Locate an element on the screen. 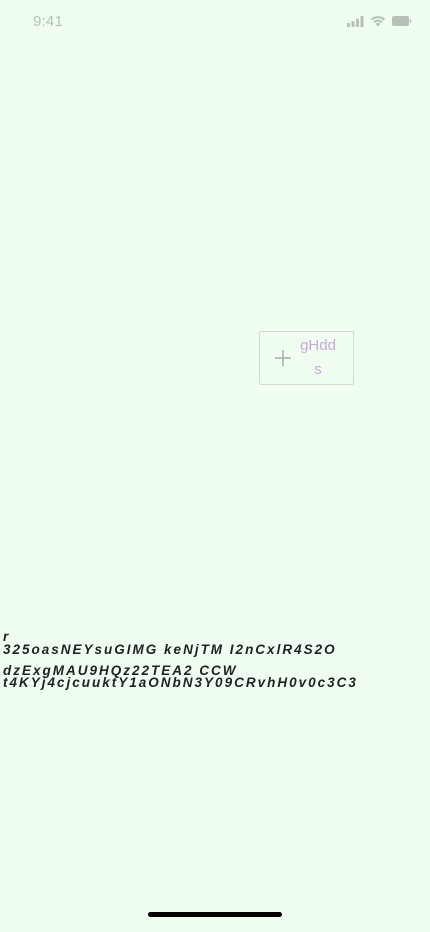 This screenshot has width=430, height=932. status-icons is located at coordinates (379, 21).